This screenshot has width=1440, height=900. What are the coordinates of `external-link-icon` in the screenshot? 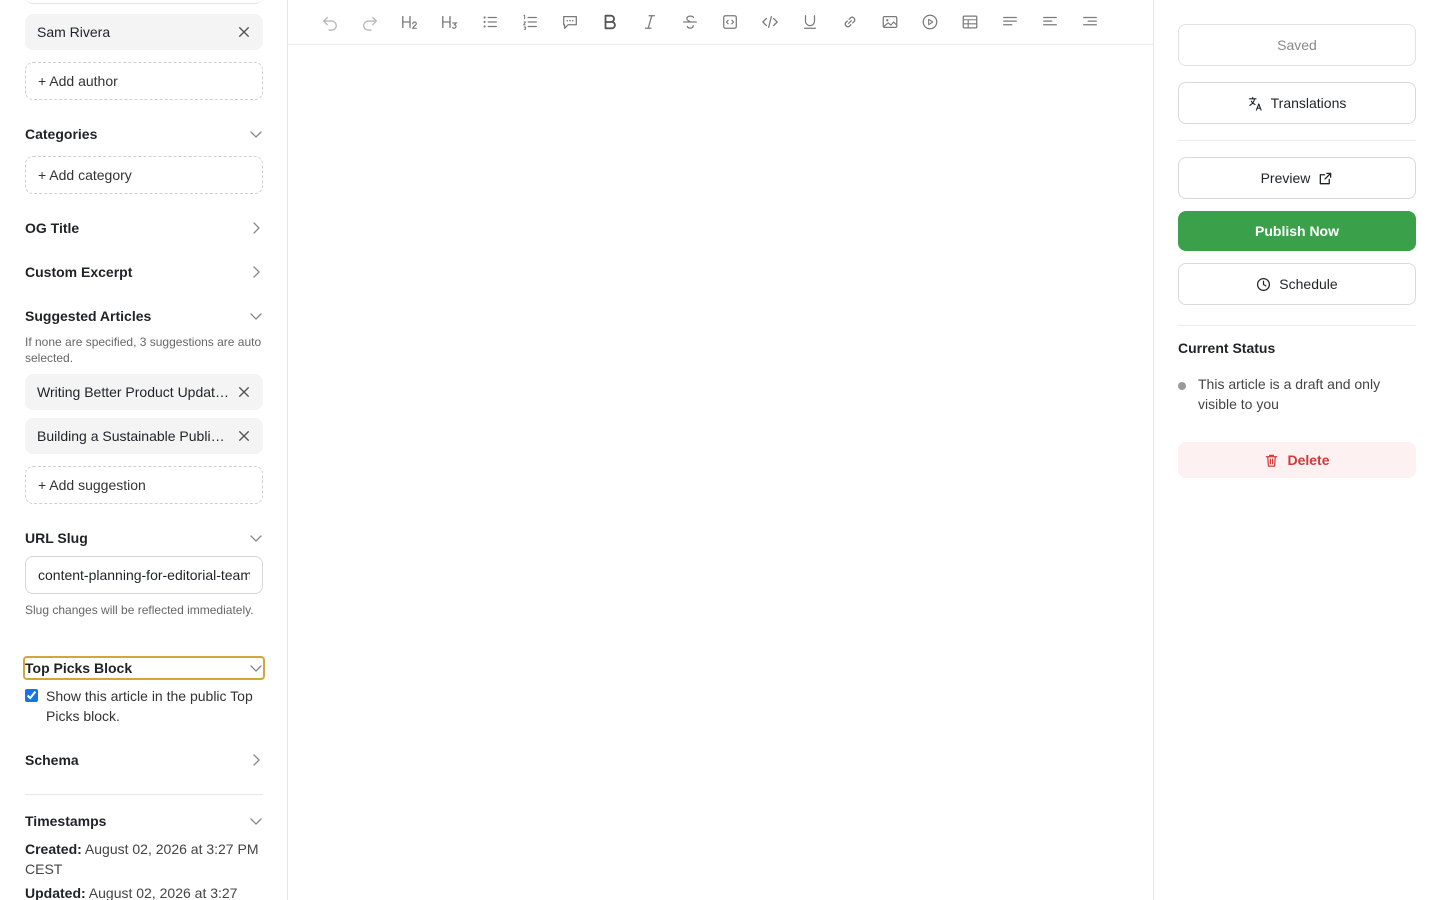 It's located at (1326, 178).